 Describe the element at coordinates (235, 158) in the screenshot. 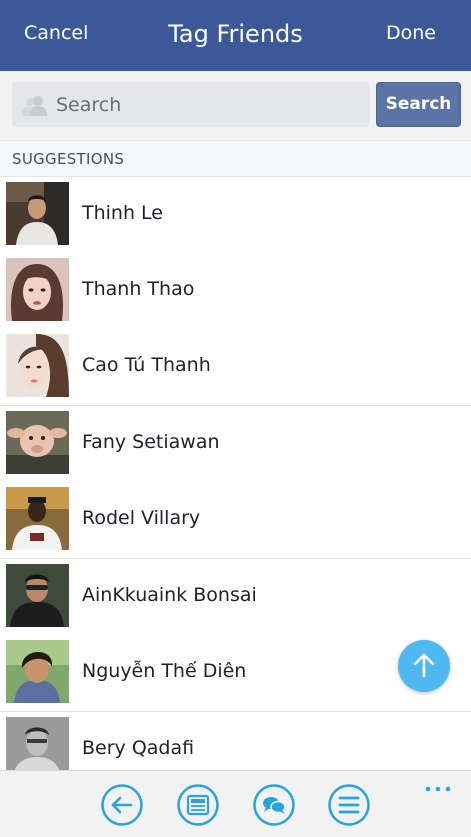

I see `section-header-suggestions: SUGGESTIONS` at that location.